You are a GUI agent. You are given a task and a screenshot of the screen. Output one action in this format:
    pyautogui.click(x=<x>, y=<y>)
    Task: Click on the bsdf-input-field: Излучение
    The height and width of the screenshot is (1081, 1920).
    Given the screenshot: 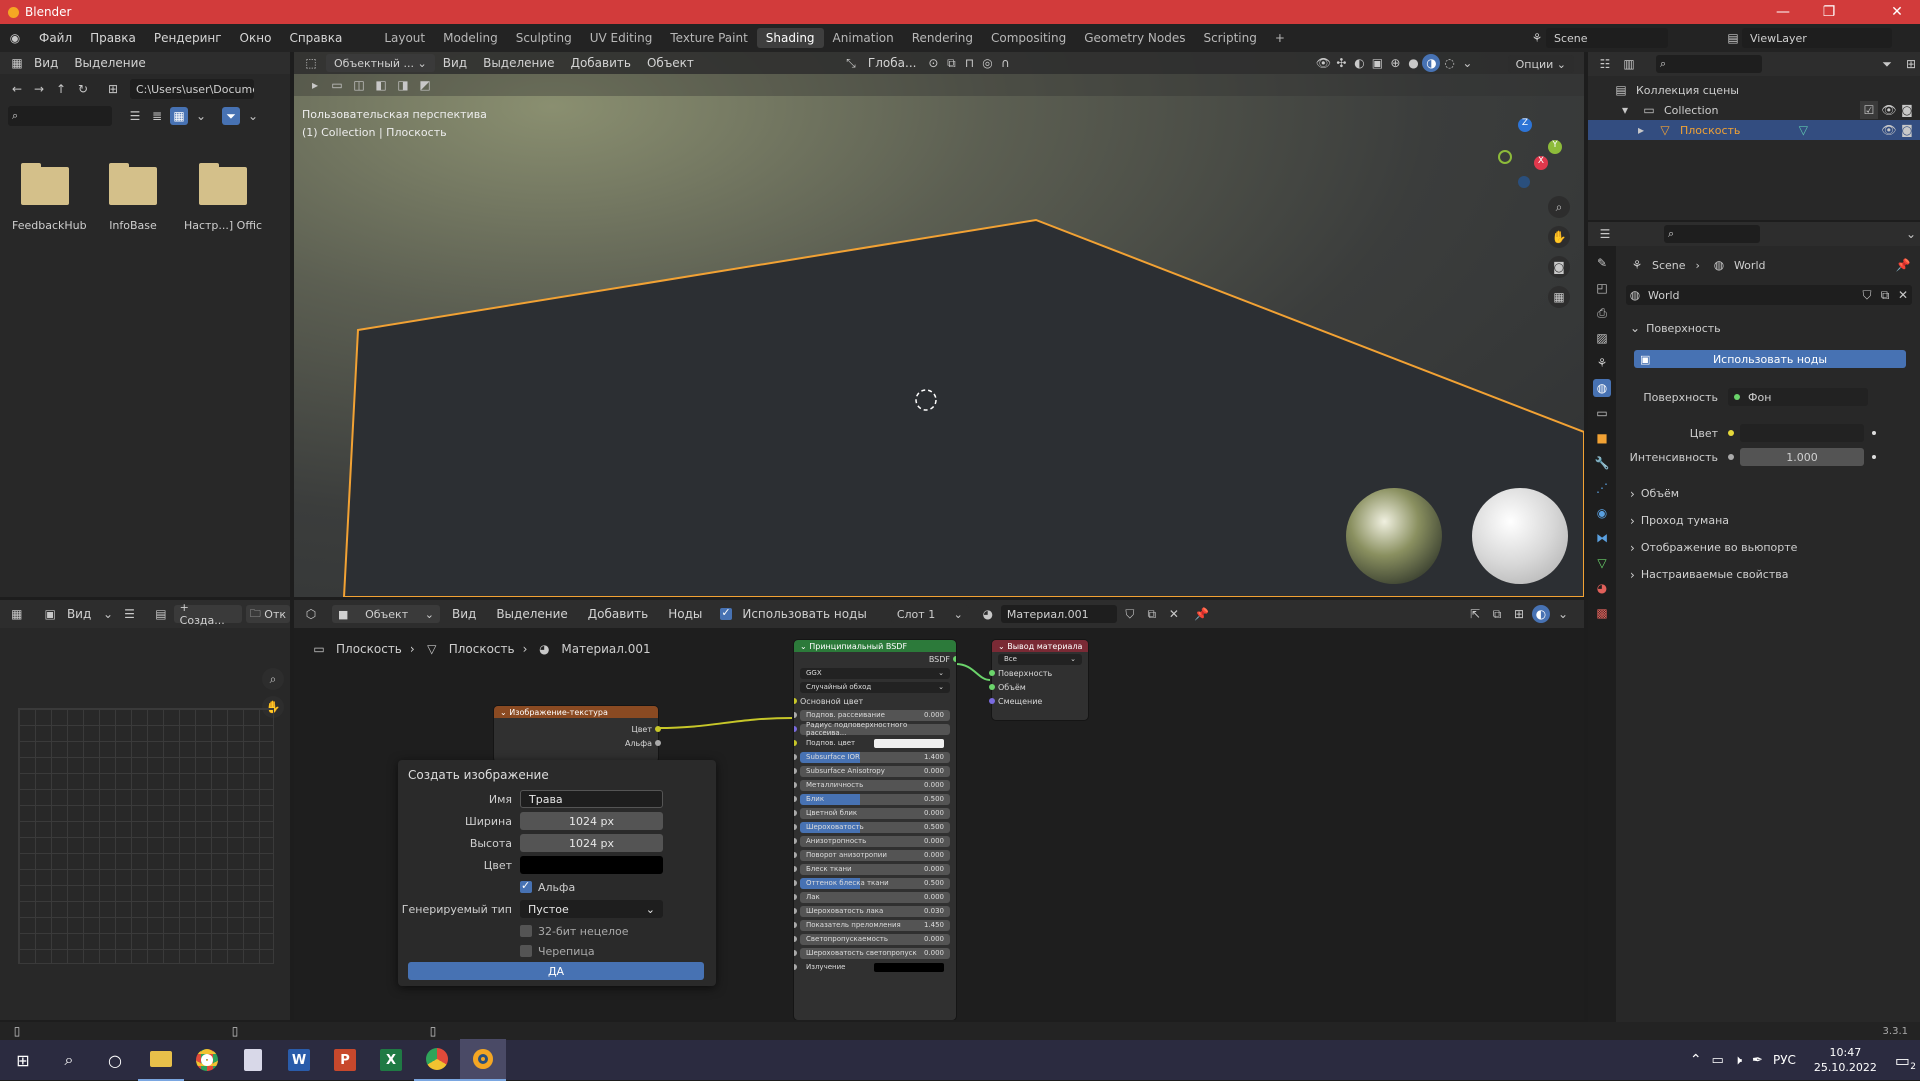 What is the action you would take?
    pyautogui.click(x=875, y=967)
    